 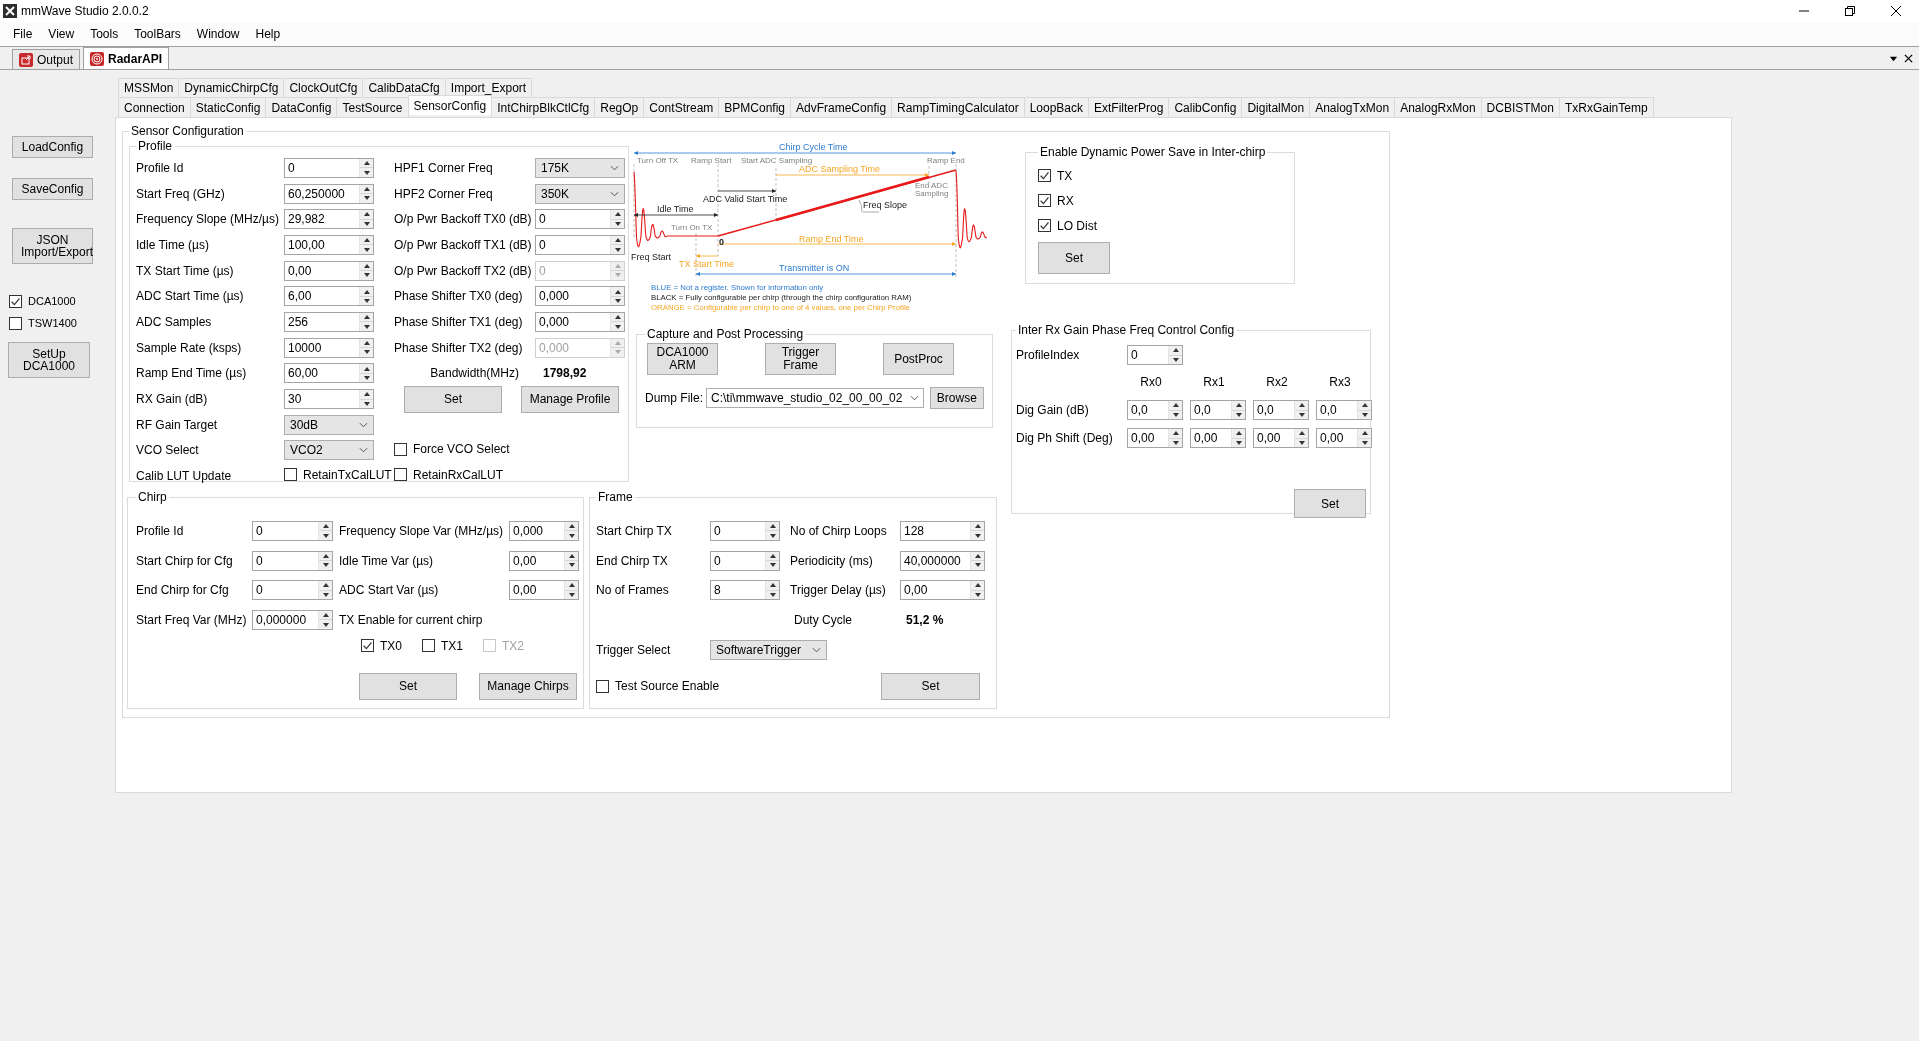 What do you see at coordinates (329, 219) in the screenshot?
I see `spin-box: 29,982` at bounding box center [329, 219].